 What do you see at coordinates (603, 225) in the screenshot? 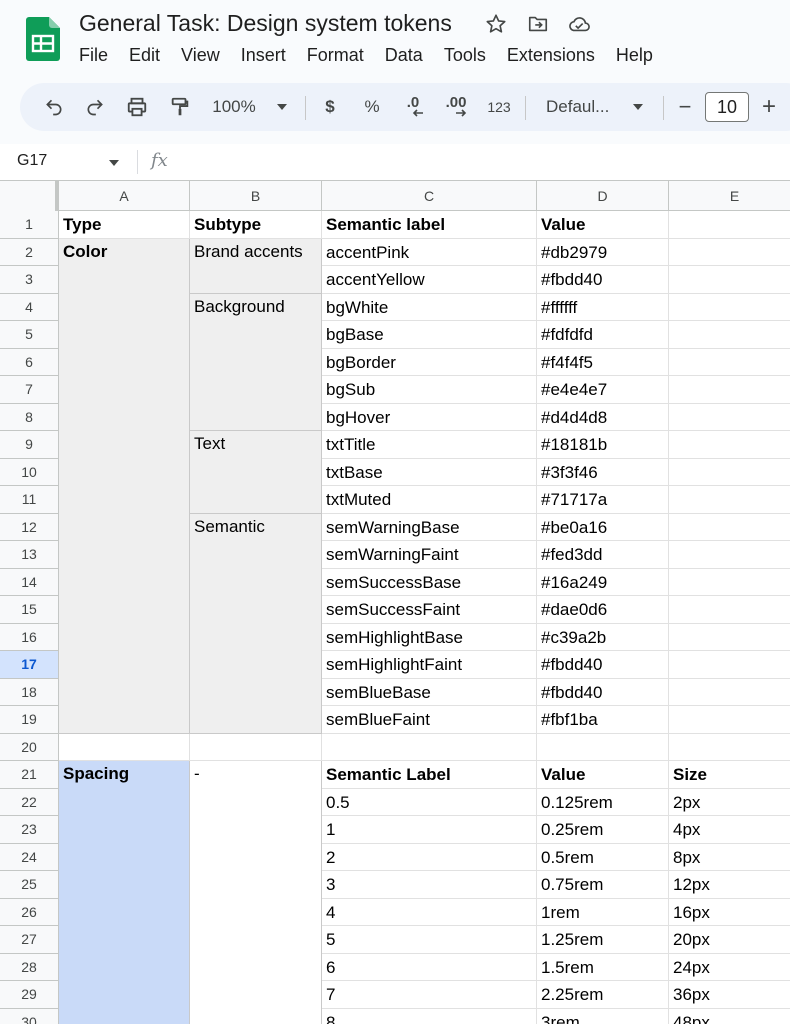
I see `cell-d: Value` at bounding box center [603, 225].